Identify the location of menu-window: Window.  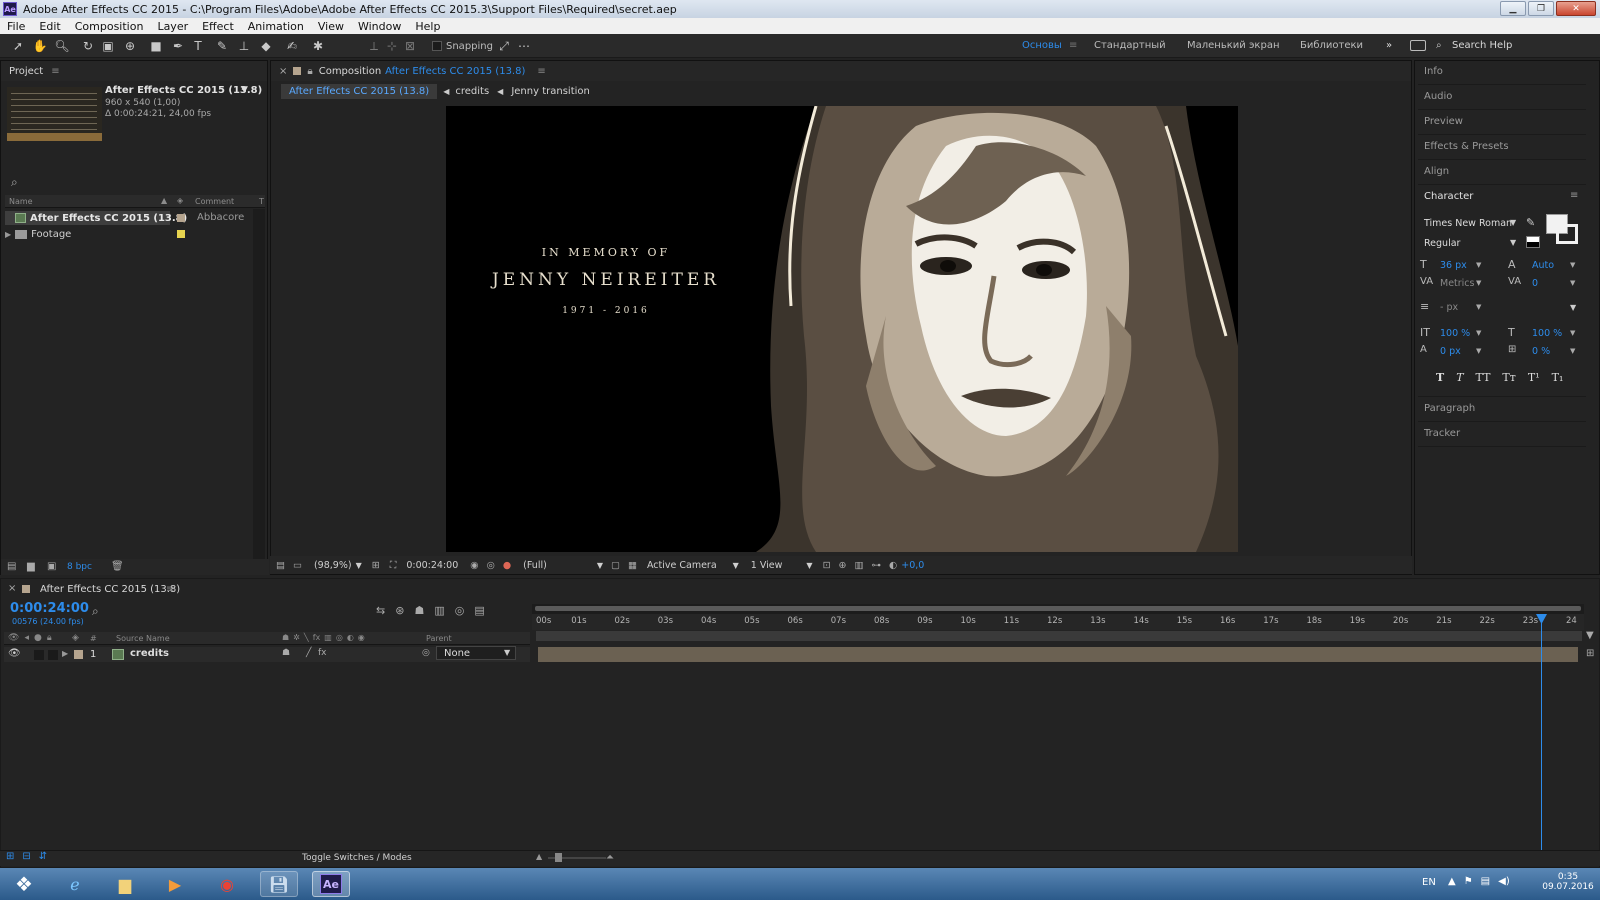
(379, 26).